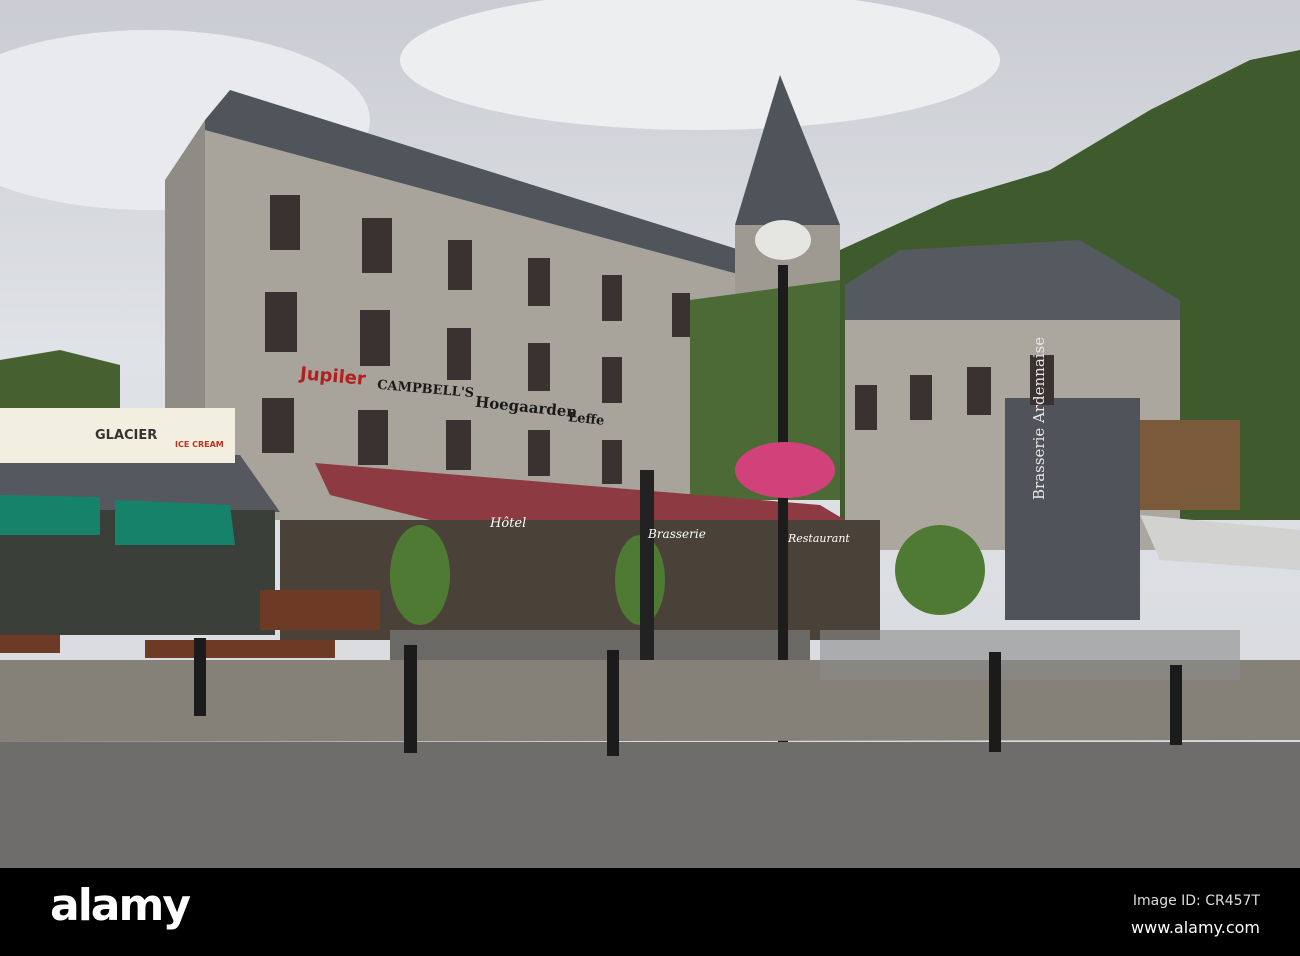 The width and height of the screenshot is (1300, 956). I want to click on image-id: Image ID: CR457T, so click(1196, 901).